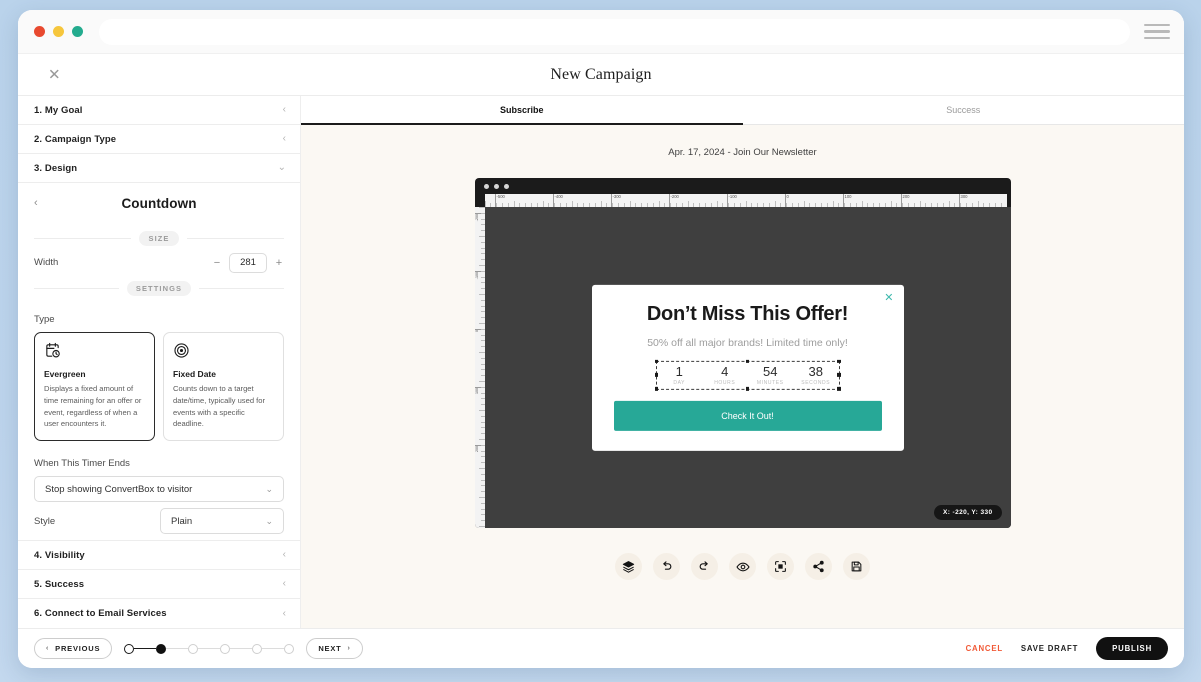 This screenshot has width=1201, height=682. I want to click on close-window-icon, so click(39, 31).